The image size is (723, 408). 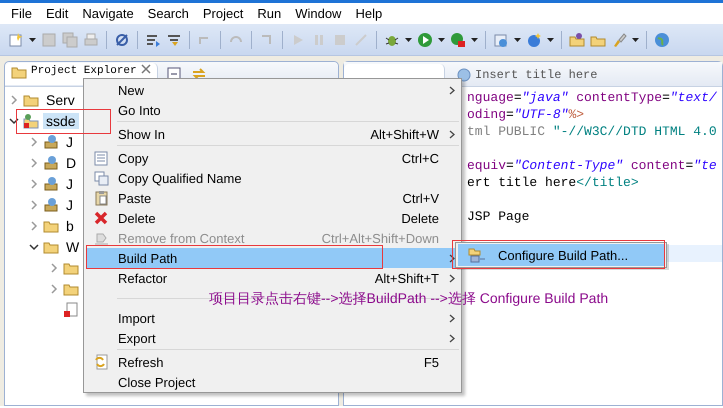 What do you see at coordinates (272, 158) in the screenshot?
I see `context-menu-item: Copy Ctrl+C` at bounding box center [272, 158].